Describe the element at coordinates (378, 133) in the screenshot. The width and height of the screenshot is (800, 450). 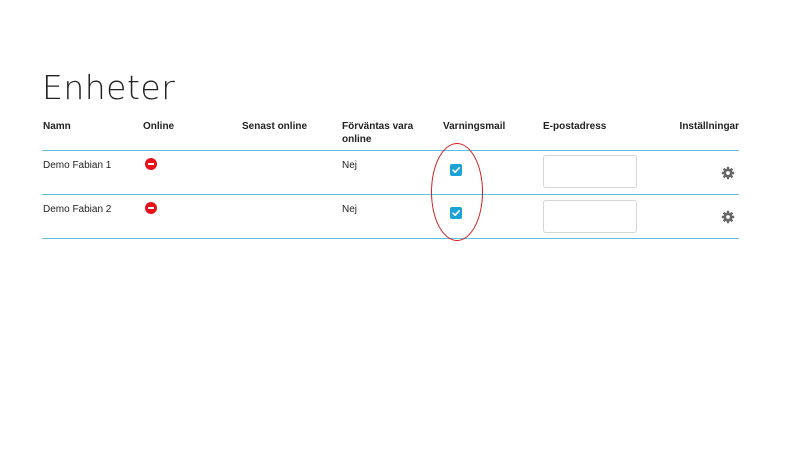
I see `header-expected-online: Förväntas vara online` at that location.